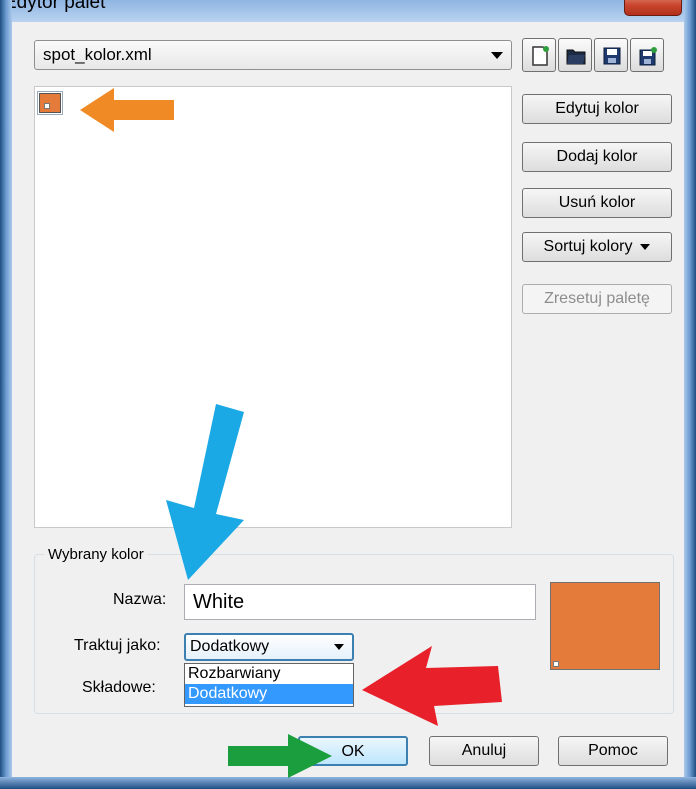 The width and height of the screenshot is (696, 789). I want to click on treat-as-select: Dodatkowy, so click(269, 647).